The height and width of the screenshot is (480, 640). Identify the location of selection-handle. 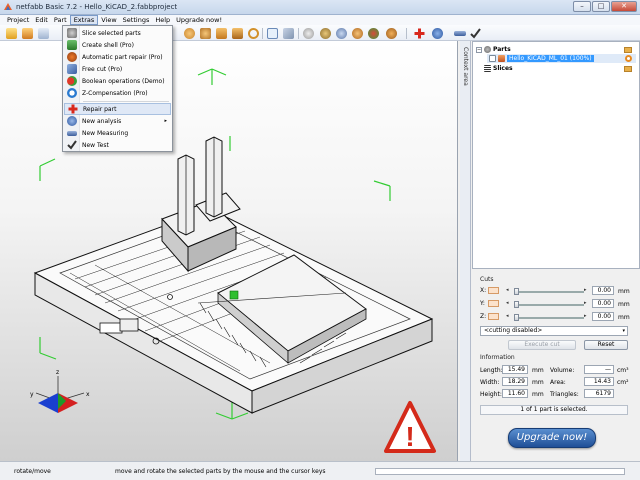
(234, 295).